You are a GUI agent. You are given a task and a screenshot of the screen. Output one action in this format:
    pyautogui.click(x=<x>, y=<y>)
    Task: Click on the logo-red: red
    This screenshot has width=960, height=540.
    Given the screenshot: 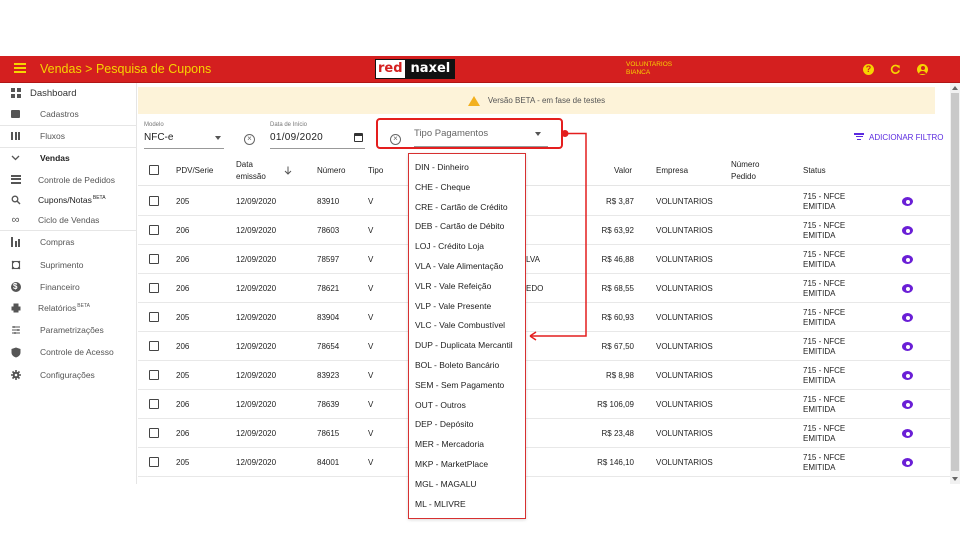 What is the action you would take?
    pyautogui.click(x=390, y=69)
    